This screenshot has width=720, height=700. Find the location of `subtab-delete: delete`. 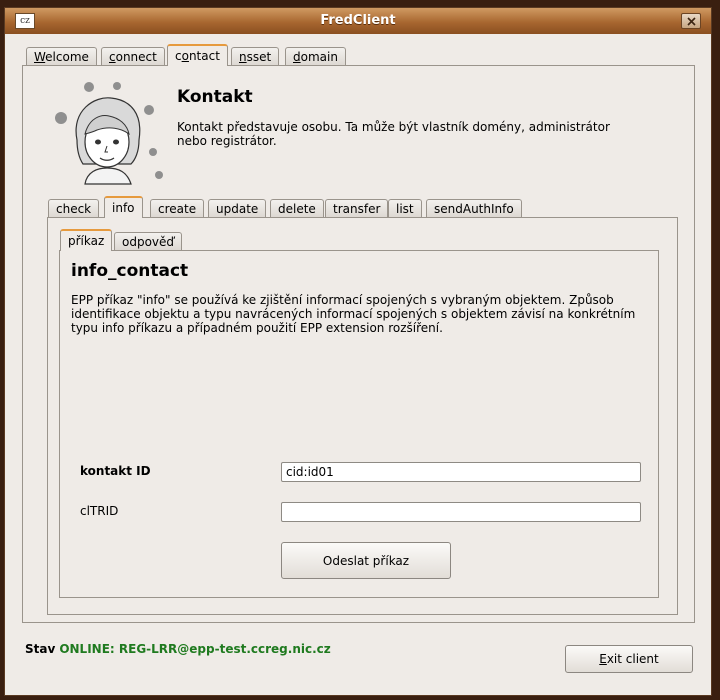

subtab-delete: delete is located at coordinates (297, 208).